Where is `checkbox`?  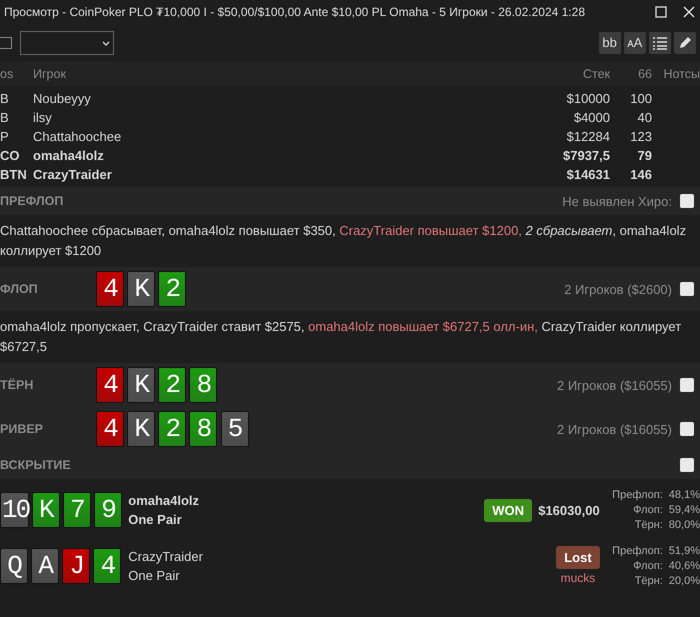 checkbox is located at coordinates (6, 43).